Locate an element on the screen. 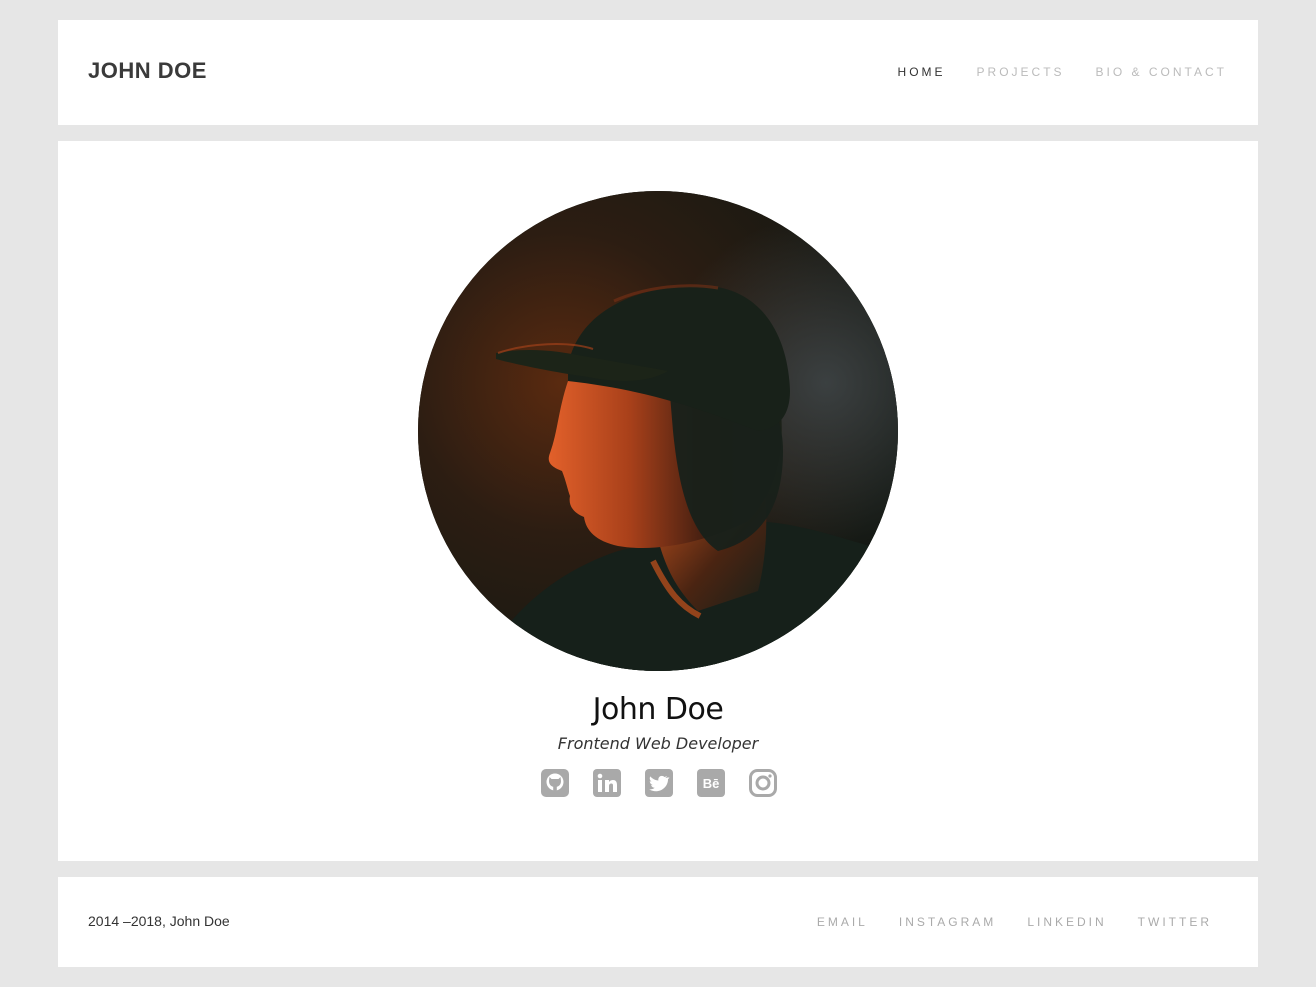 This screenshot has height=987, width=1316. footer-link-instagram: INSTAGRAM is located at coordinates (947, 922).